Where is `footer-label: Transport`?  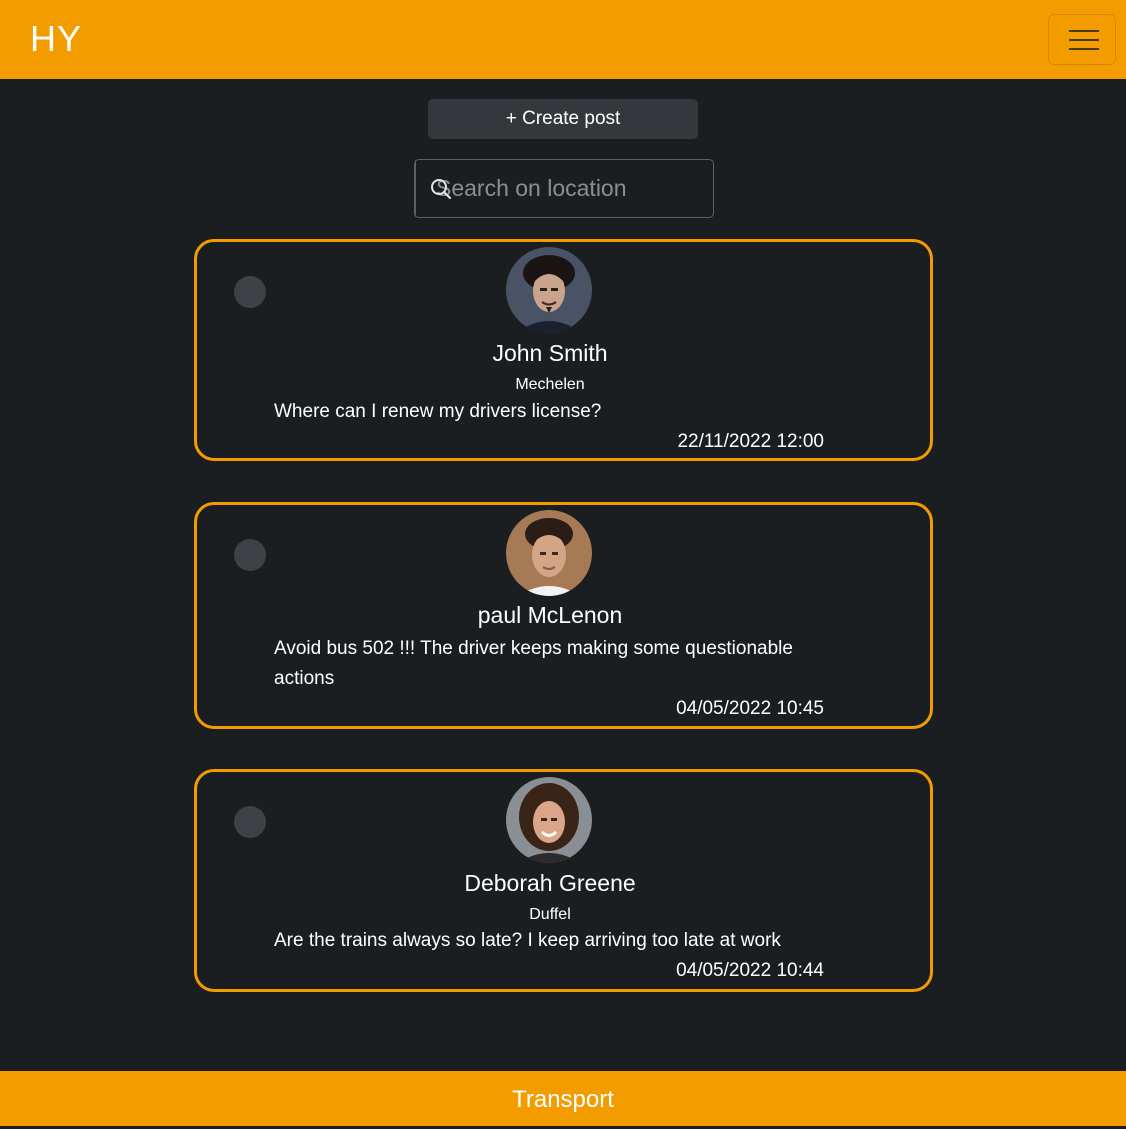 footer-label: Transport is located at coordinates (563, 1099).